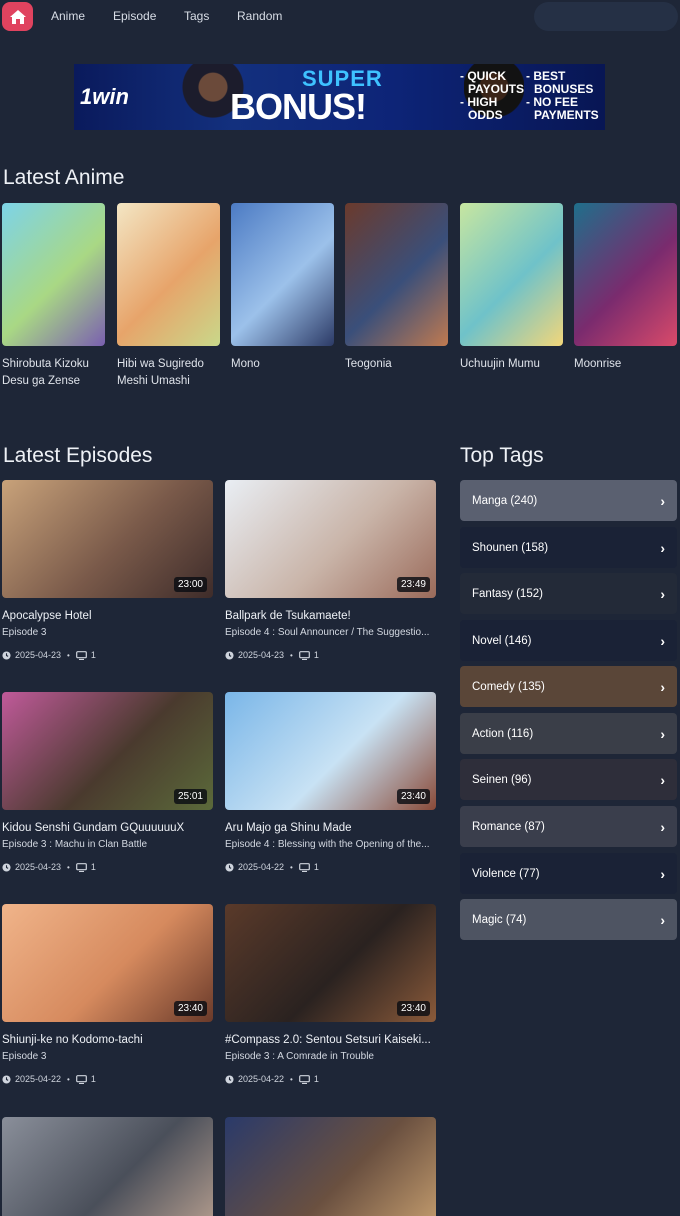 The width and height of the screenshot is (680, 1216). I want to click on episode-title: Kidou Senshi Gundam GQuuuuuuX, so click(93, 828).